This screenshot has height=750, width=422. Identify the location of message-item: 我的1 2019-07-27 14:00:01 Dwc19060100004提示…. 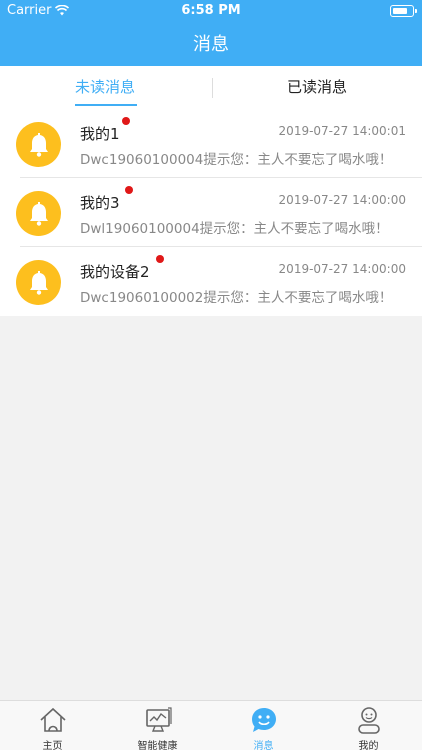
(211, 144).